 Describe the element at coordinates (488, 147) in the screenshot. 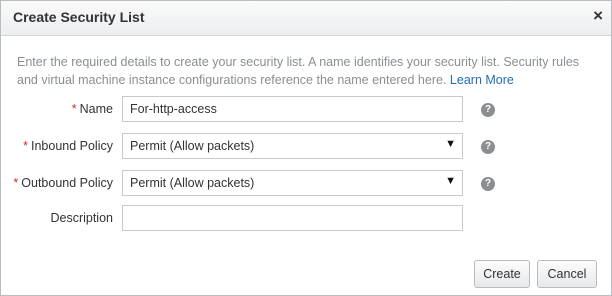

I see `inbound-policy-help-icon: ?` at that location.